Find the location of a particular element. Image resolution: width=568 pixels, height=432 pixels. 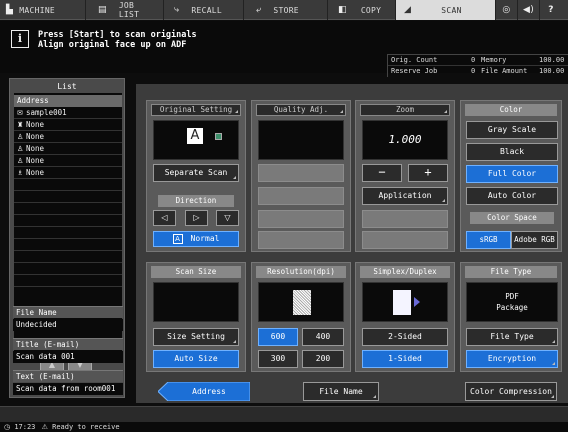

tab-job-list-label: JOB LIST is located at coordinates (129, 10).